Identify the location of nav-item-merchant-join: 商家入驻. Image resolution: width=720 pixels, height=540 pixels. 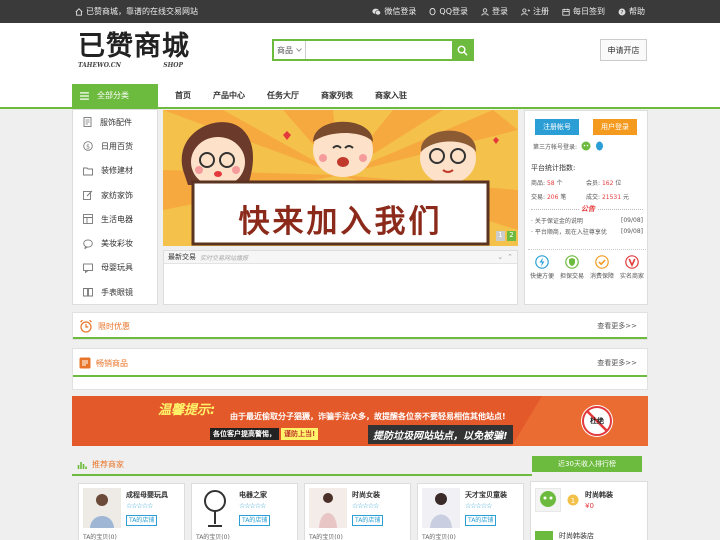
(391, 95).